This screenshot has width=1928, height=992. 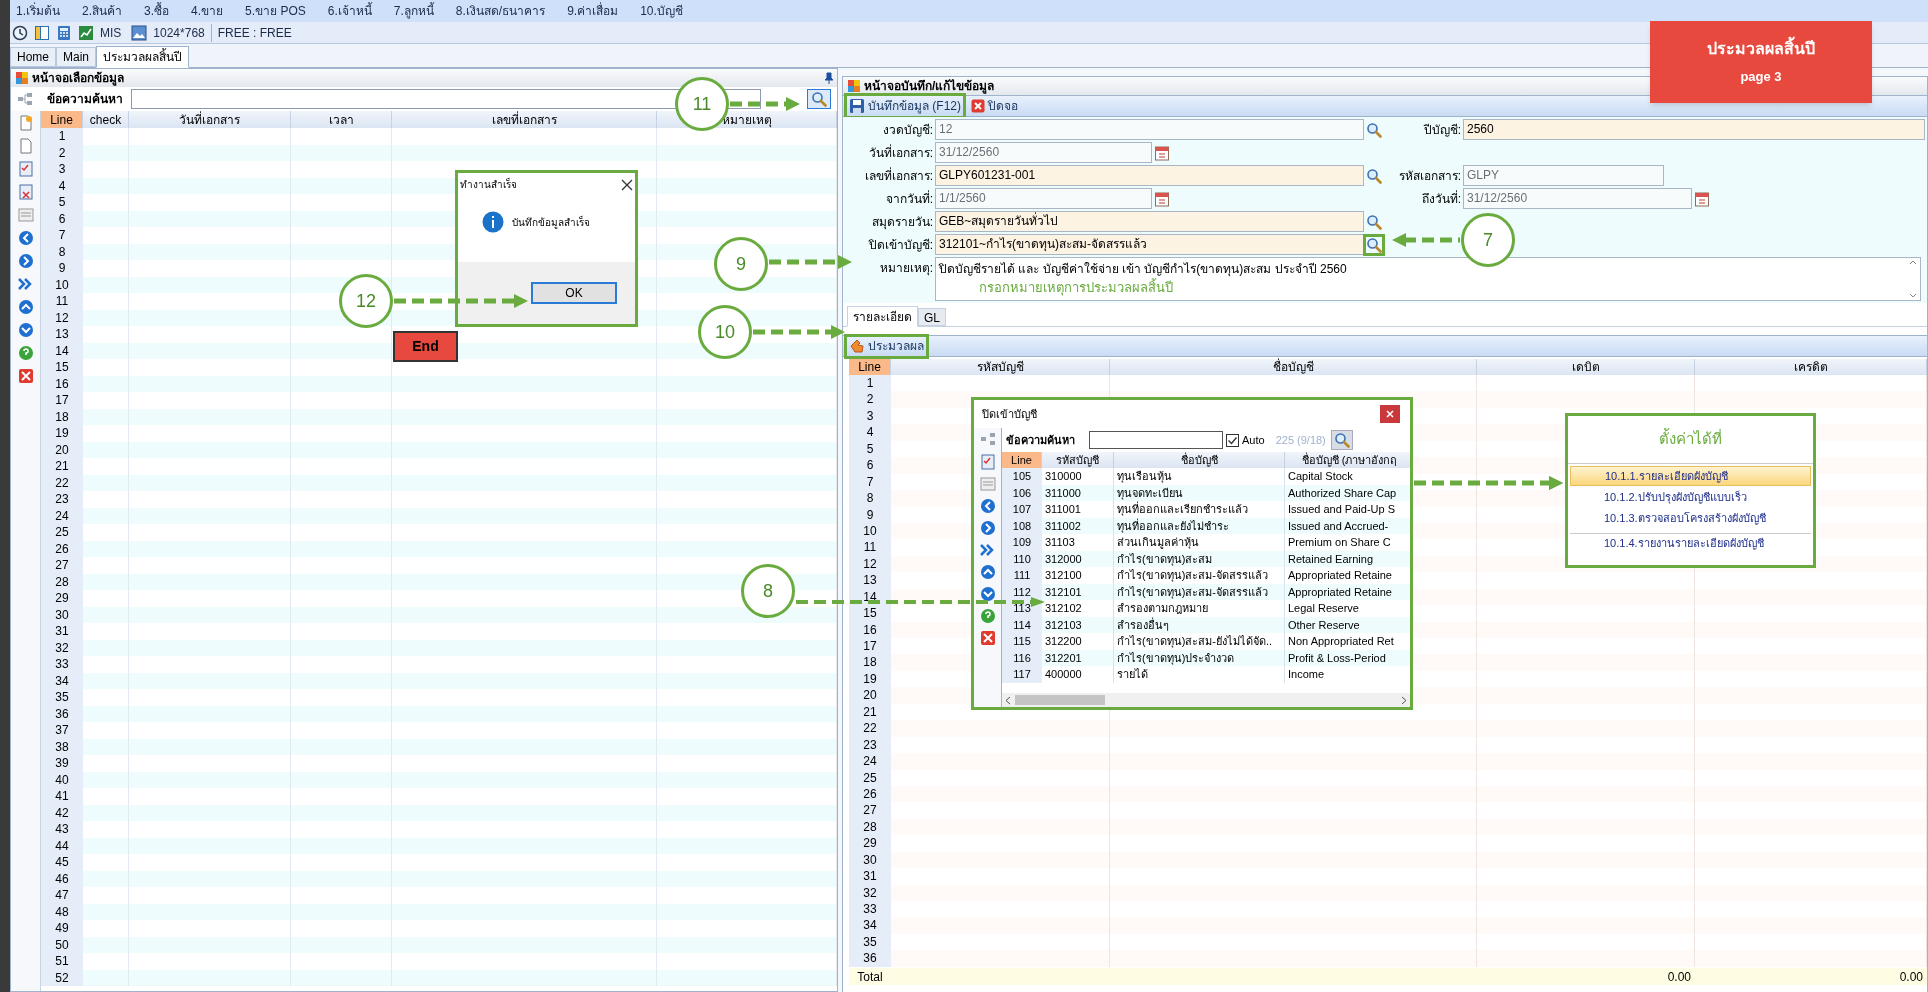 I want to click on tree-icon, so click(x=25, y=99).